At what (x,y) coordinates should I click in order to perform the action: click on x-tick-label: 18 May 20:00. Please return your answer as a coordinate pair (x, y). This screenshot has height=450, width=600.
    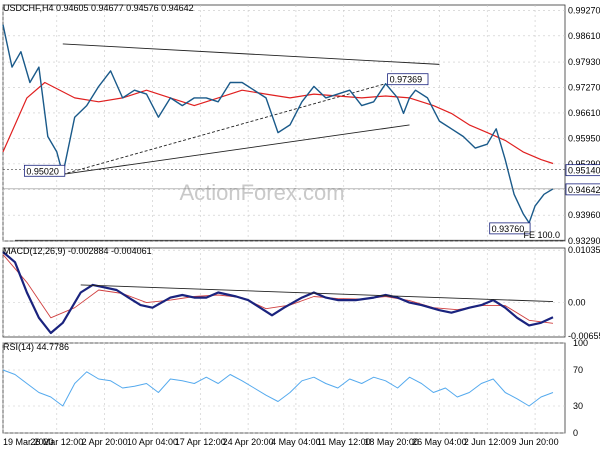
    Looking at the image, I should click on (391, 442).